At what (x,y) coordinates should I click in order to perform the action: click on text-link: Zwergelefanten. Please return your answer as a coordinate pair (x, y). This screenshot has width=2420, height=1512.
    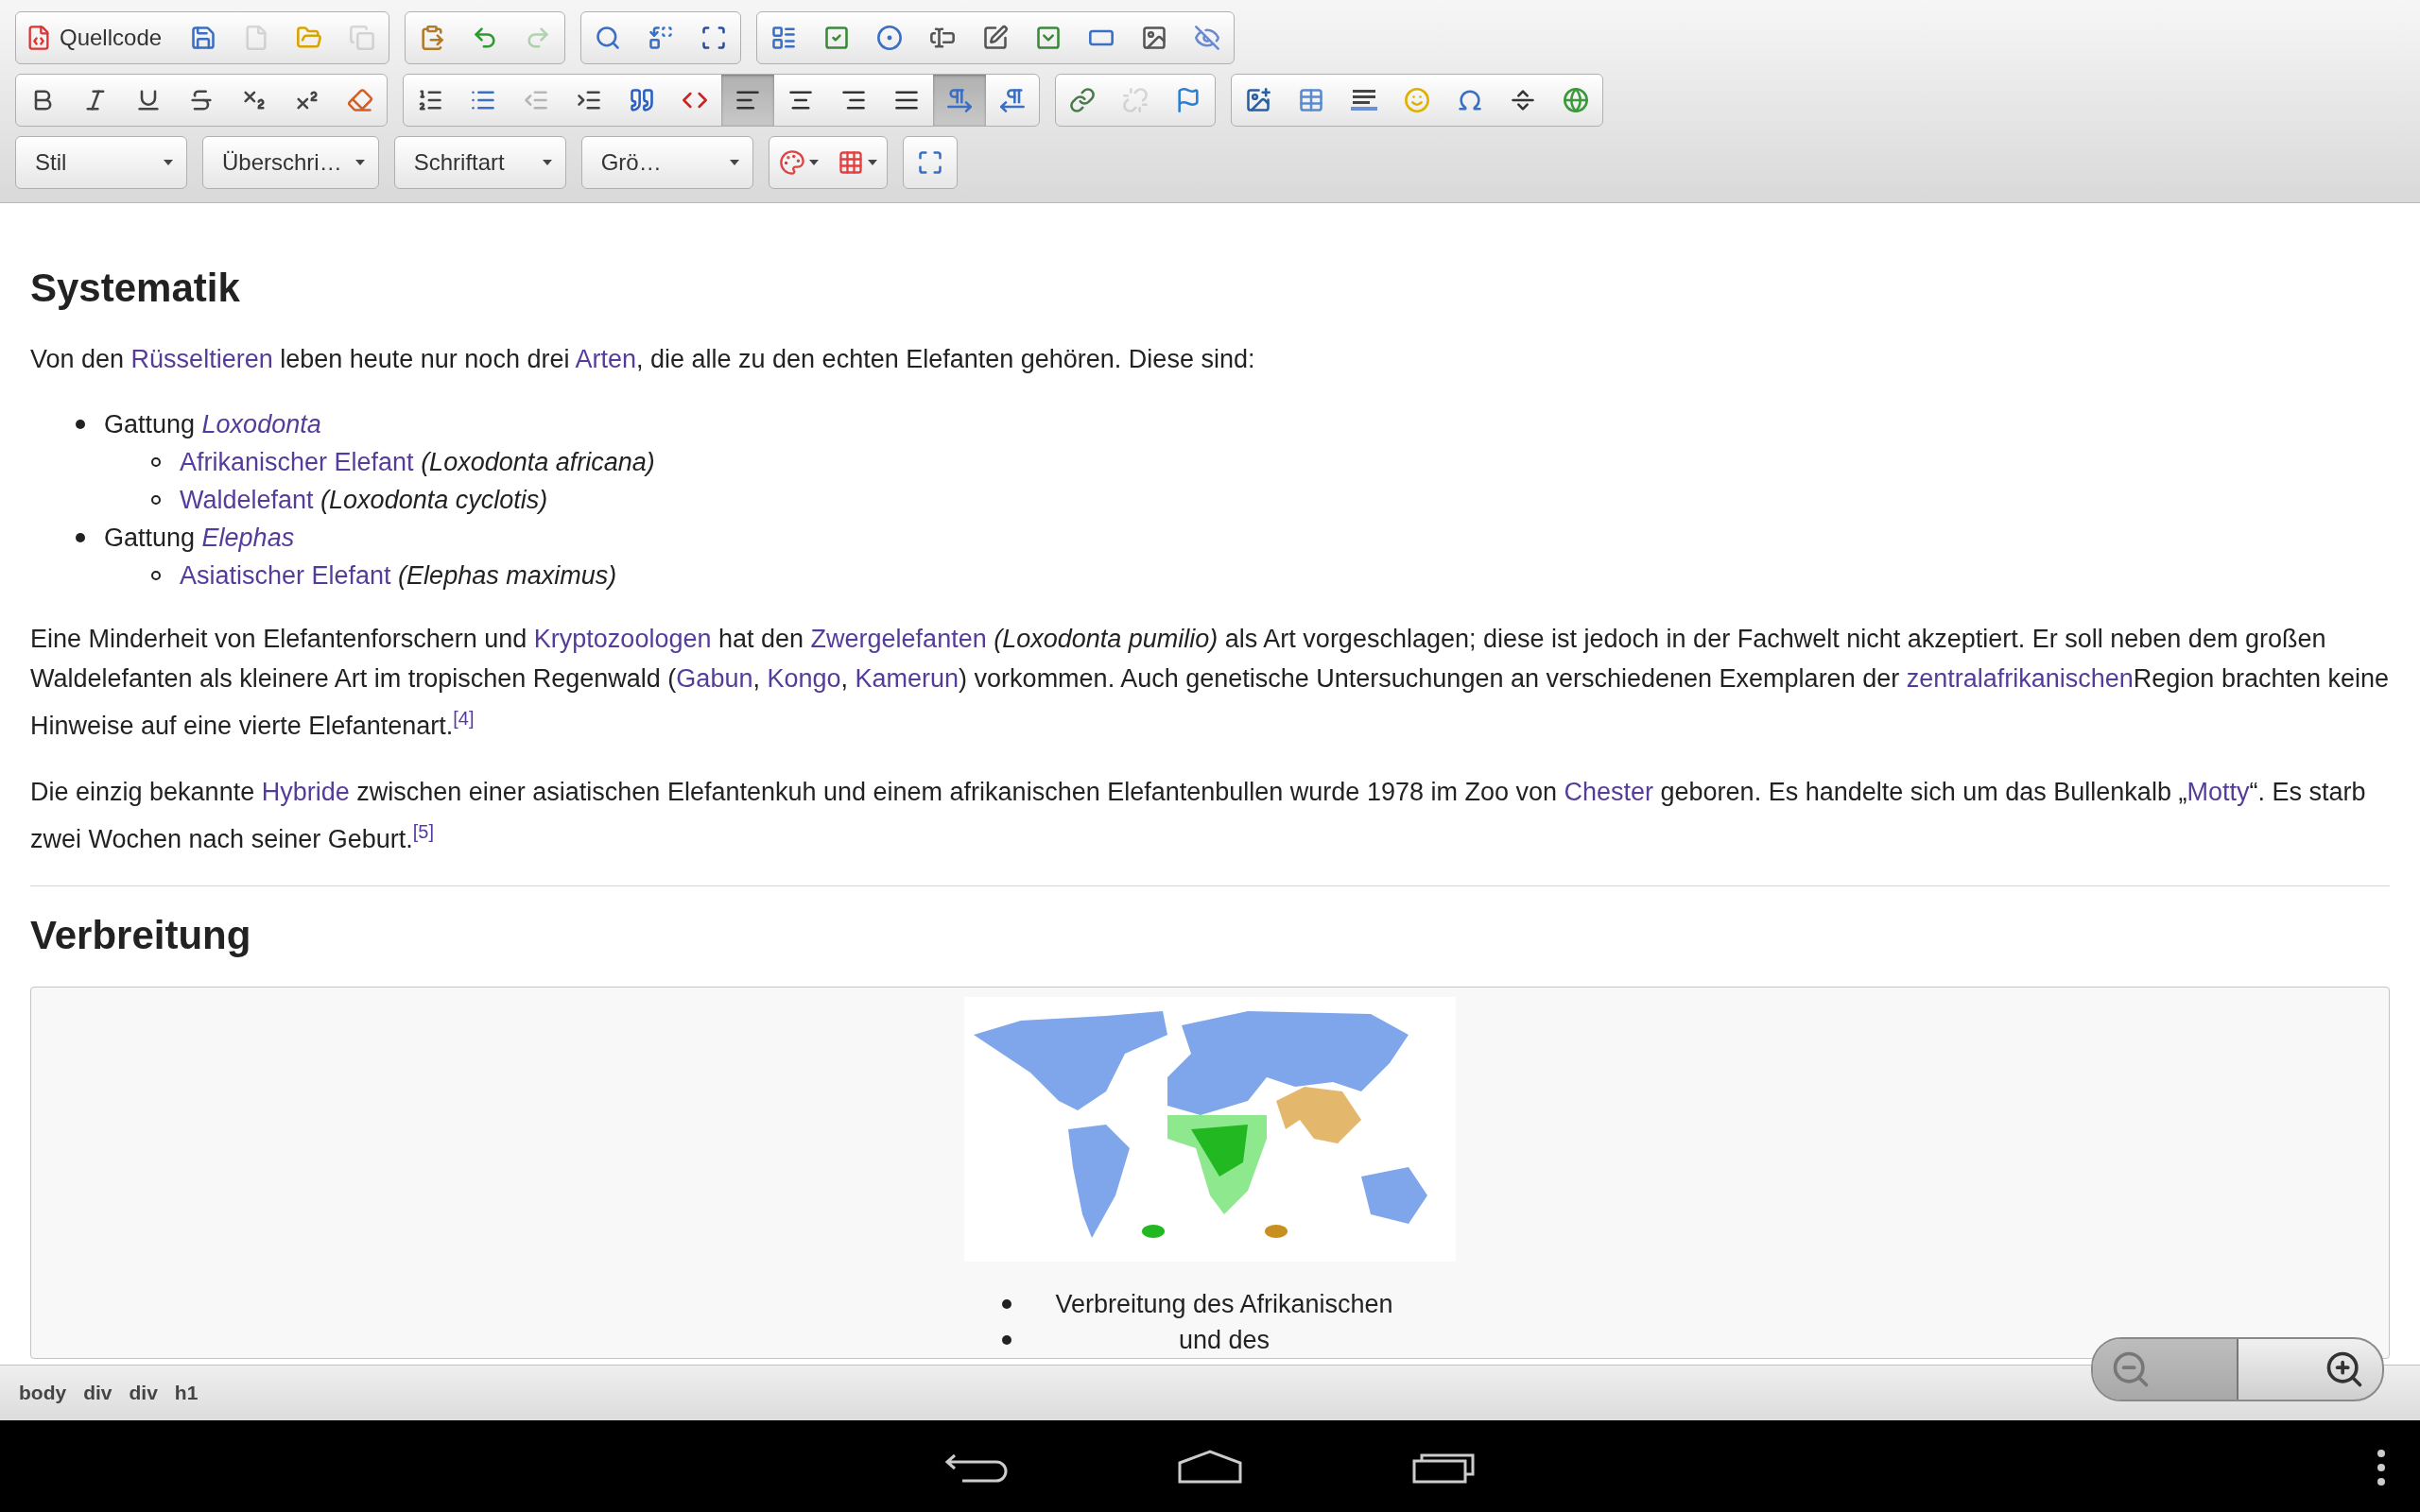
    Looking at the image, I should click on (898, 639).